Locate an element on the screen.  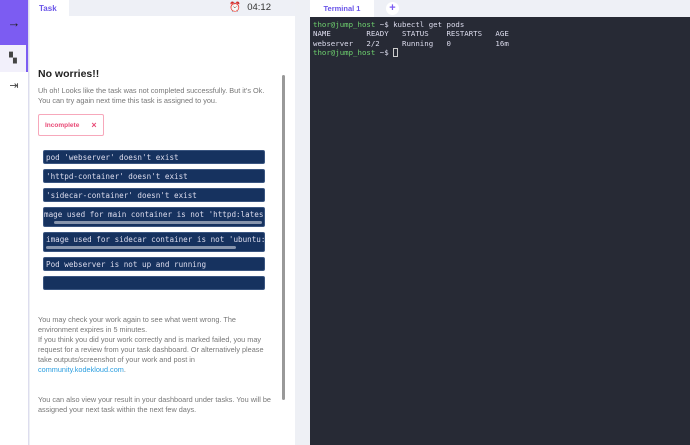
cursor is located at coordinates (396, 53).